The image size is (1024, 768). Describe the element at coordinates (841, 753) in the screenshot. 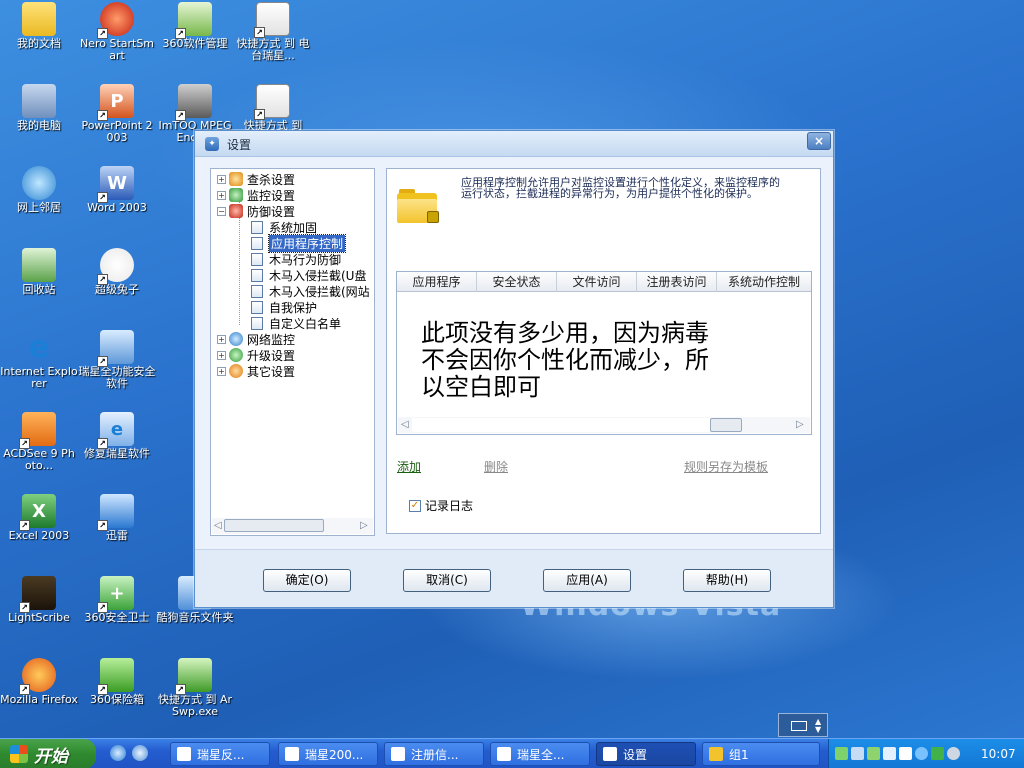

I see `tray-app-icon` at that location.